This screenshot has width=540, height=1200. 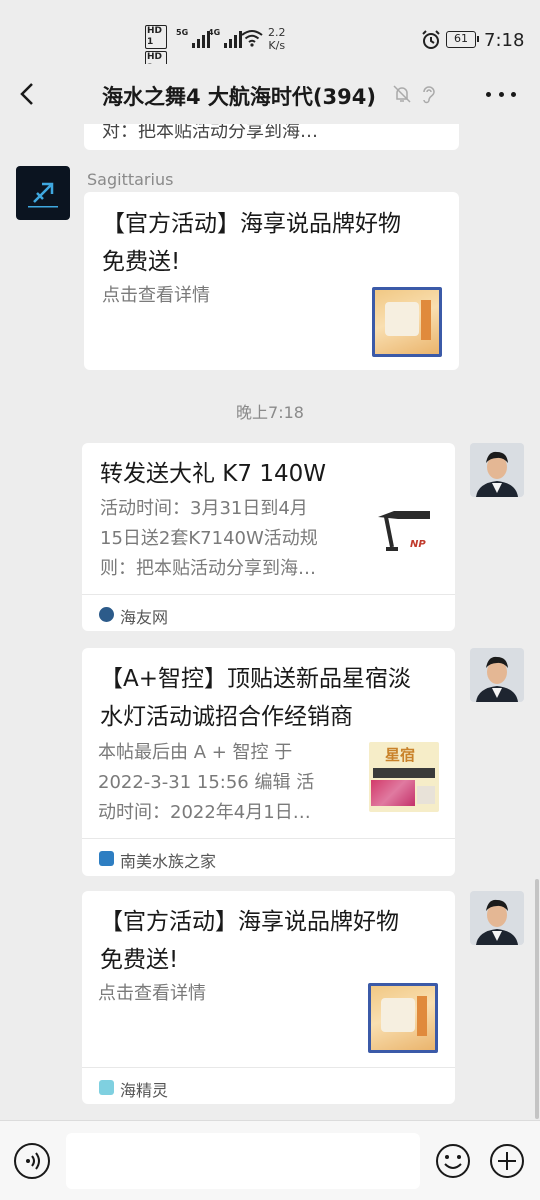 What do you see at coordinates (277, 45) in the screenshot?
I see `speed-unit: K/s` at bounding box center [277, 45].